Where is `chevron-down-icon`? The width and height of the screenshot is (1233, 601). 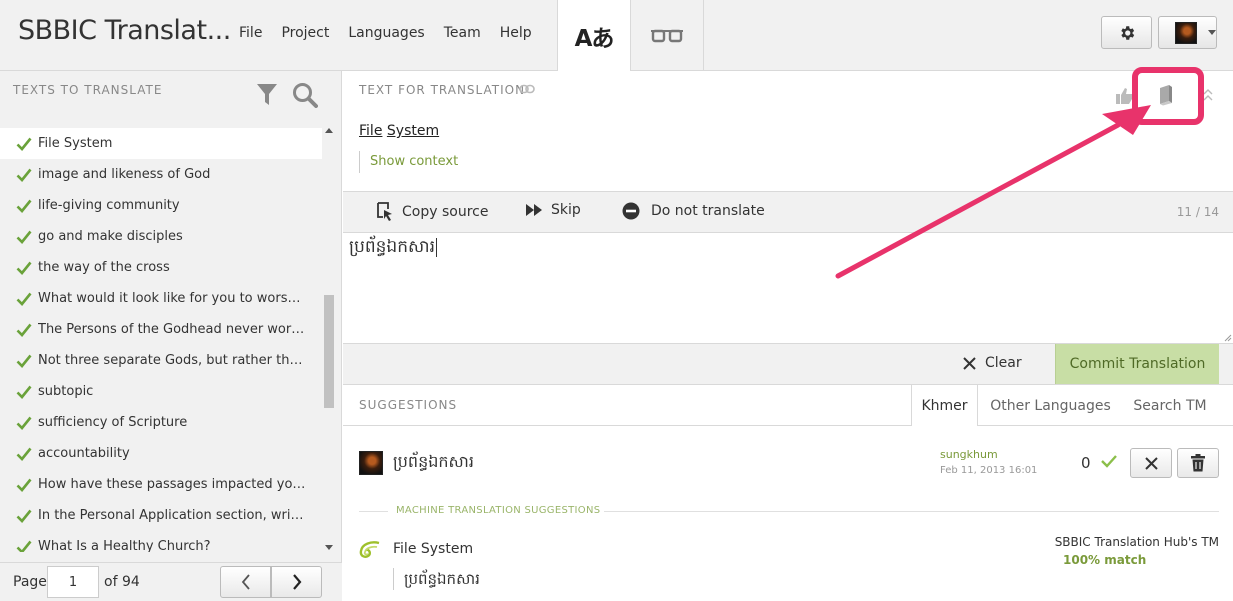 chevron-down-icon is located at coordinates (1212, 32).